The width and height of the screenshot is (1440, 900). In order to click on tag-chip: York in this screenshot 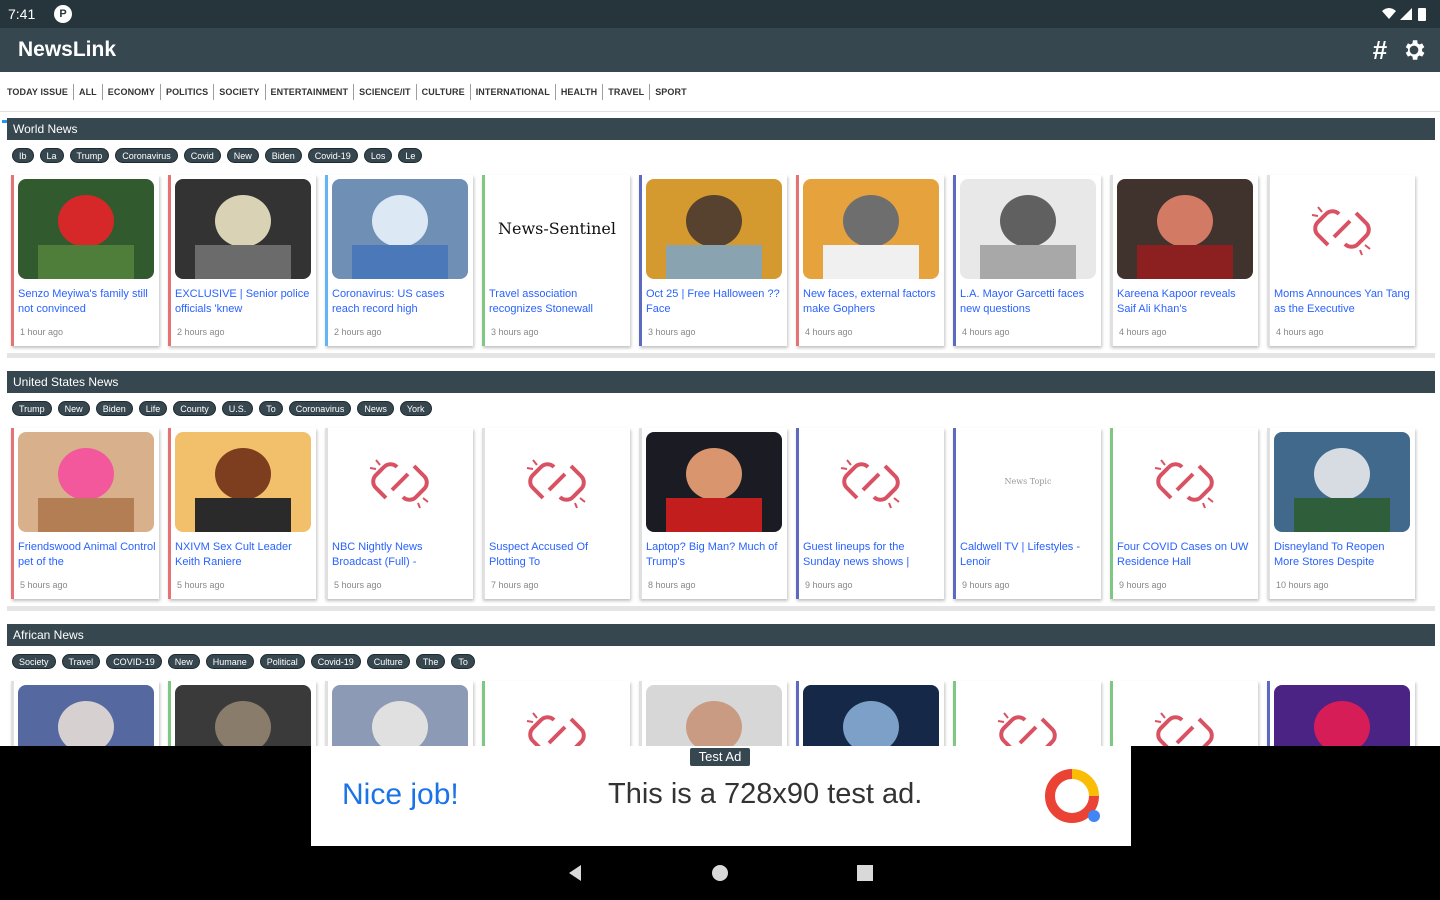, I will do `click(415, 408)`.